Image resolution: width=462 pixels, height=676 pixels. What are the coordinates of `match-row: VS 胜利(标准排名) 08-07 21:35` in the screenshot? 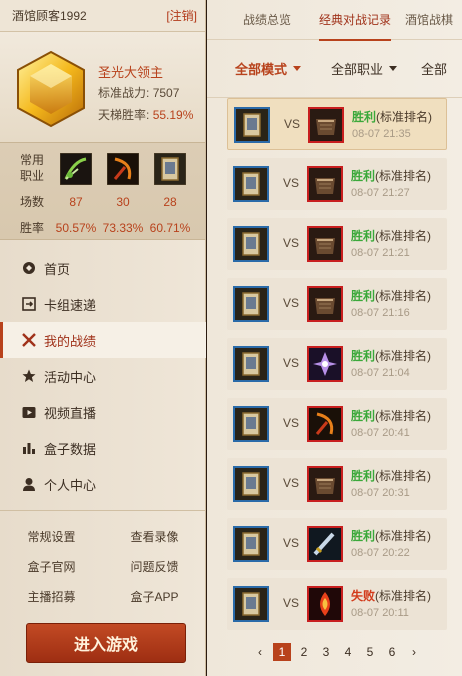 It's located at (337, 124).